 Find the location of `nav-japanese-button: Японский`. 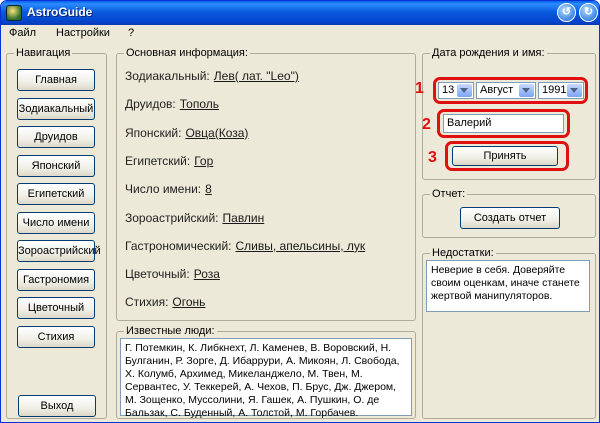

nav-japanese-button: Японский is located at coordinates (56, 165).